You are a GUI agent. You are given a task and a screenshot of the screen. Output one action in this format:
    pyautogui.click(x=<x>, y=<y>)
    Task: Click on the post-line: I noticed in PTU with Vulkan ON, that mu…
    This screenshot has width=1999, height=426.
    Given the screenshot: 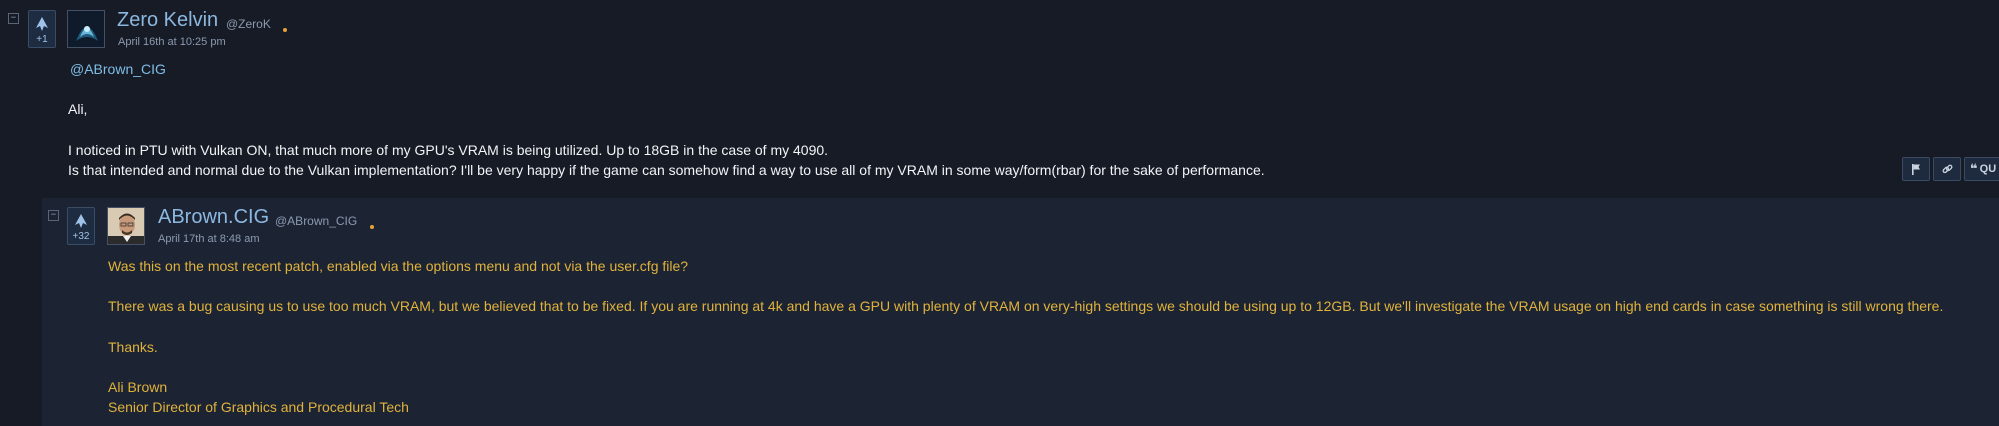 What is the action you would take?
    pyautogui.click(x=448, y=150)
    